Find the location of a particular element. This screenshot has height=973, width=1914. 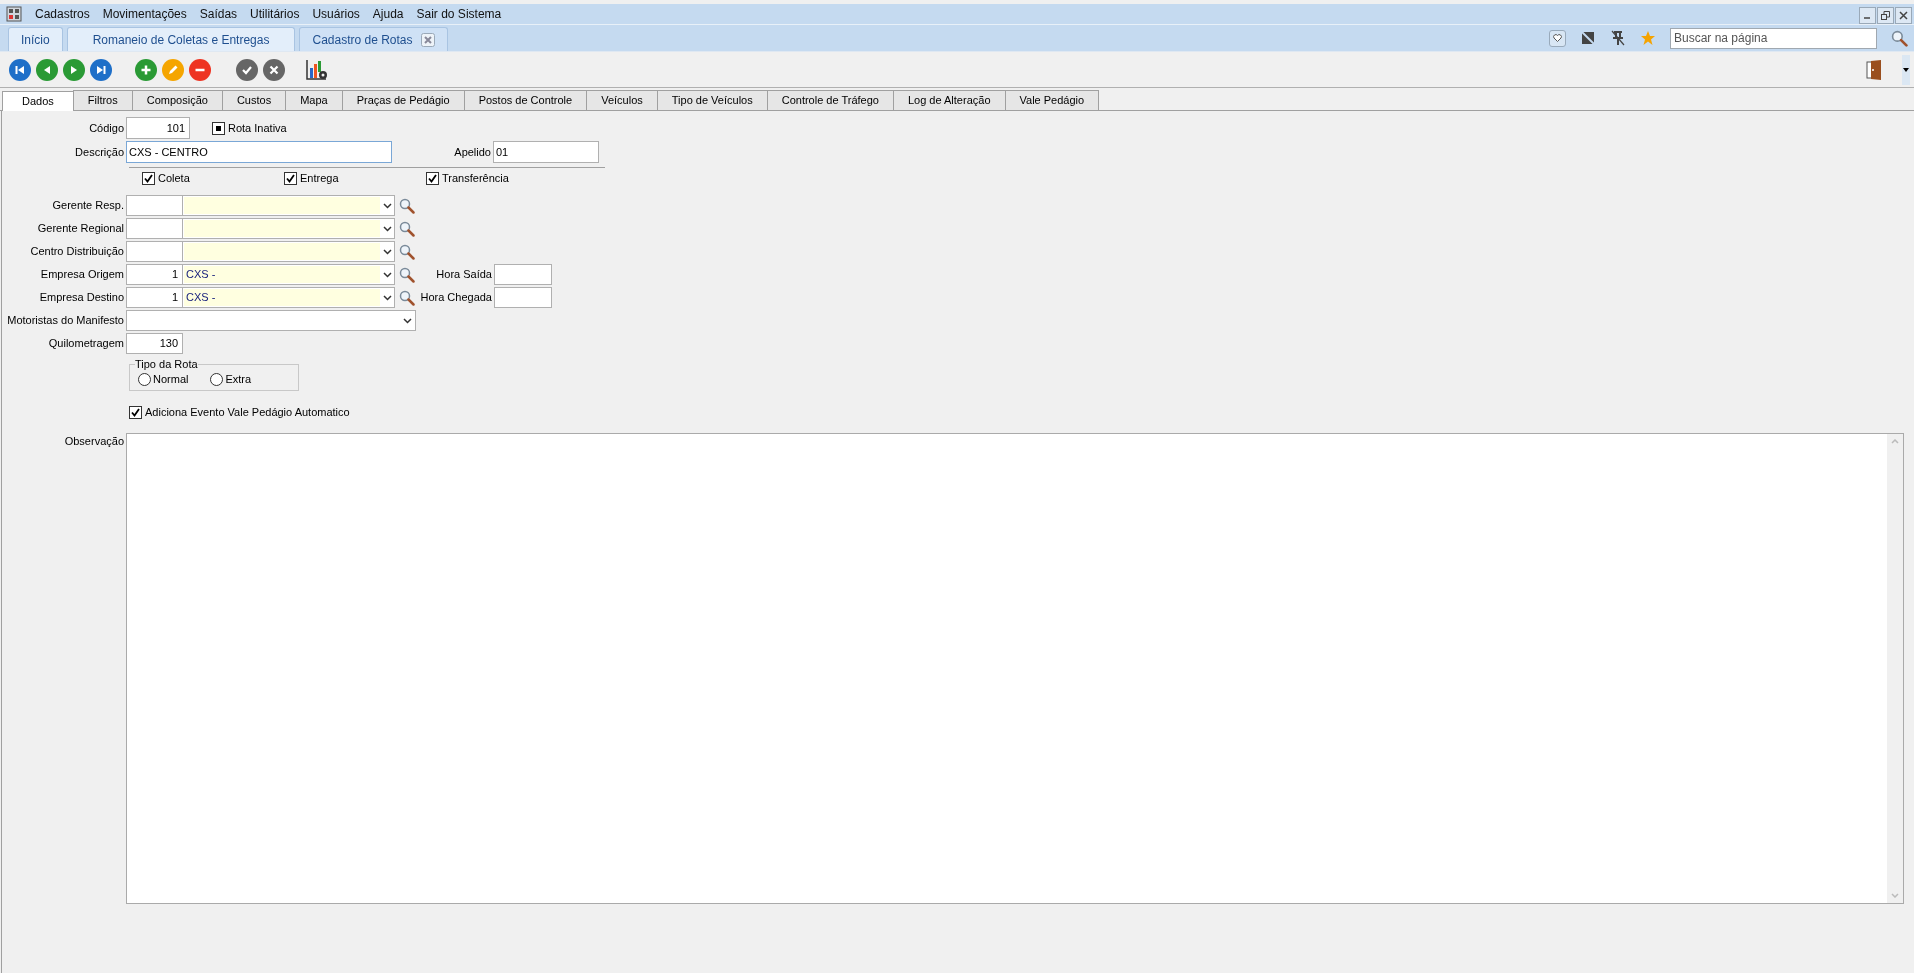

menu-item: Movimentações is located at coordinates (144, 14).